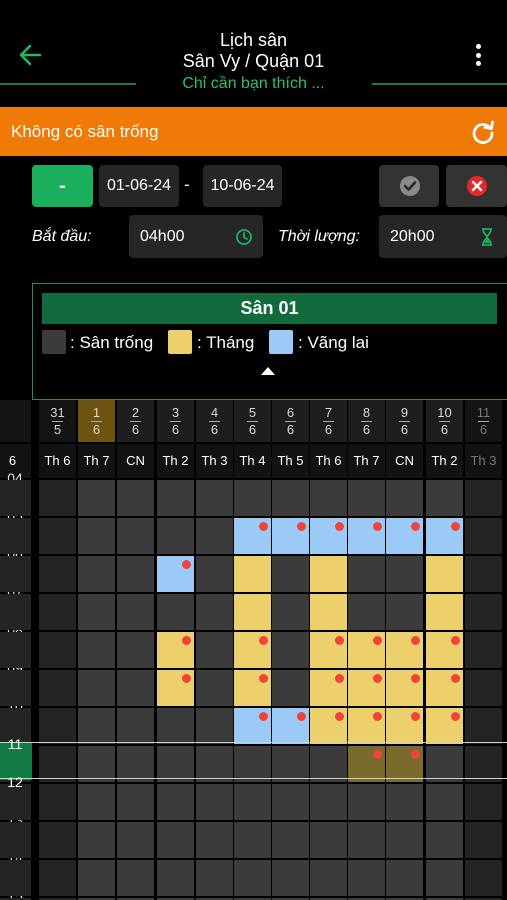  Describe the element at coordinates (409, 186) in the screenshot. I see `confirm-button` at that location.